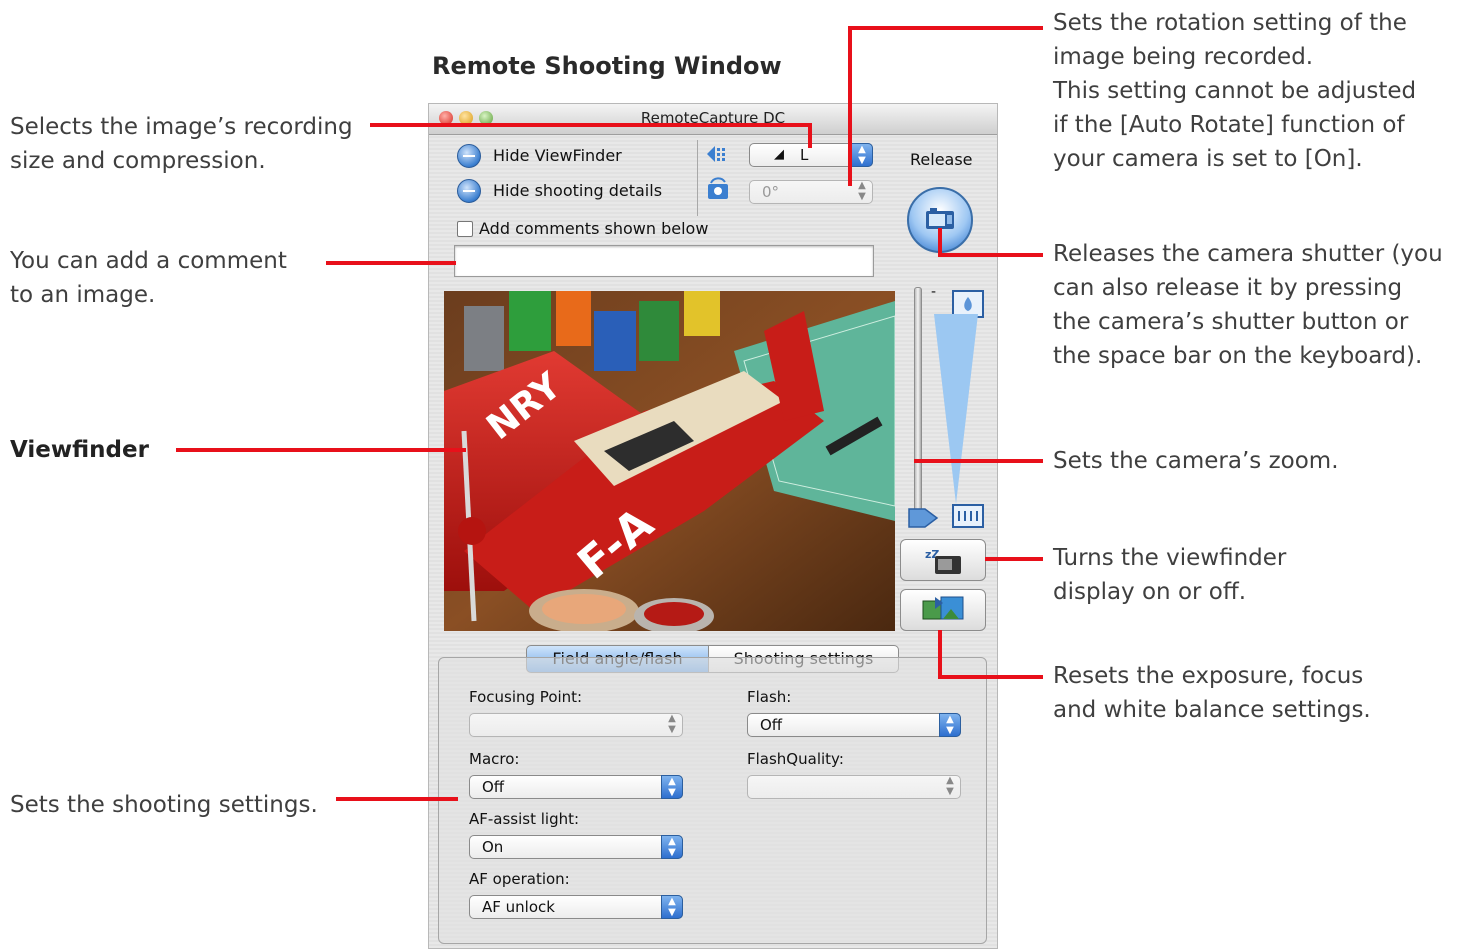 Image resolution: width=1459 pixels, height=949 pixels. I want to click on callout-line-text: This setting cannot be adjusted, so click(1235, 91).